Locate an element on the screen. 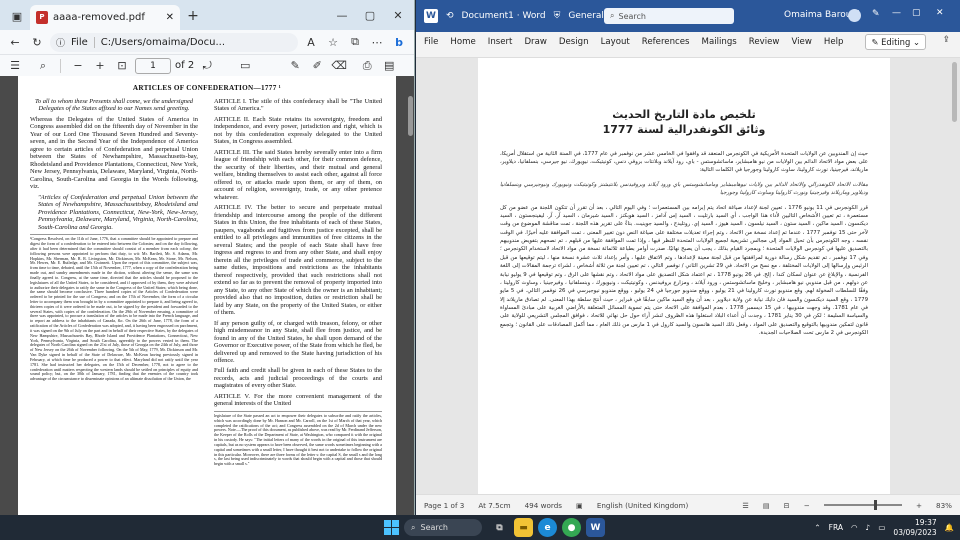  search-box: ⌕ Search is located at coordinates (669, 16).